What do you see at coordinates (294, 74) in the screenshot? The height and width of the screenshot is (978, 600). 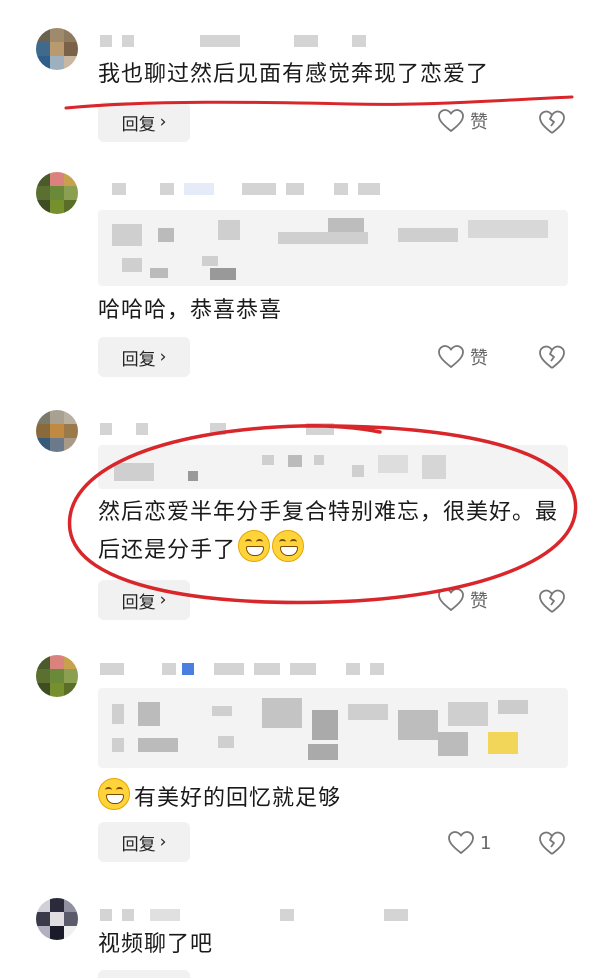 I see `comment-text: 我也聊过然后见面有感觉奔现了恋爱了` at bounding box center [294, 74].